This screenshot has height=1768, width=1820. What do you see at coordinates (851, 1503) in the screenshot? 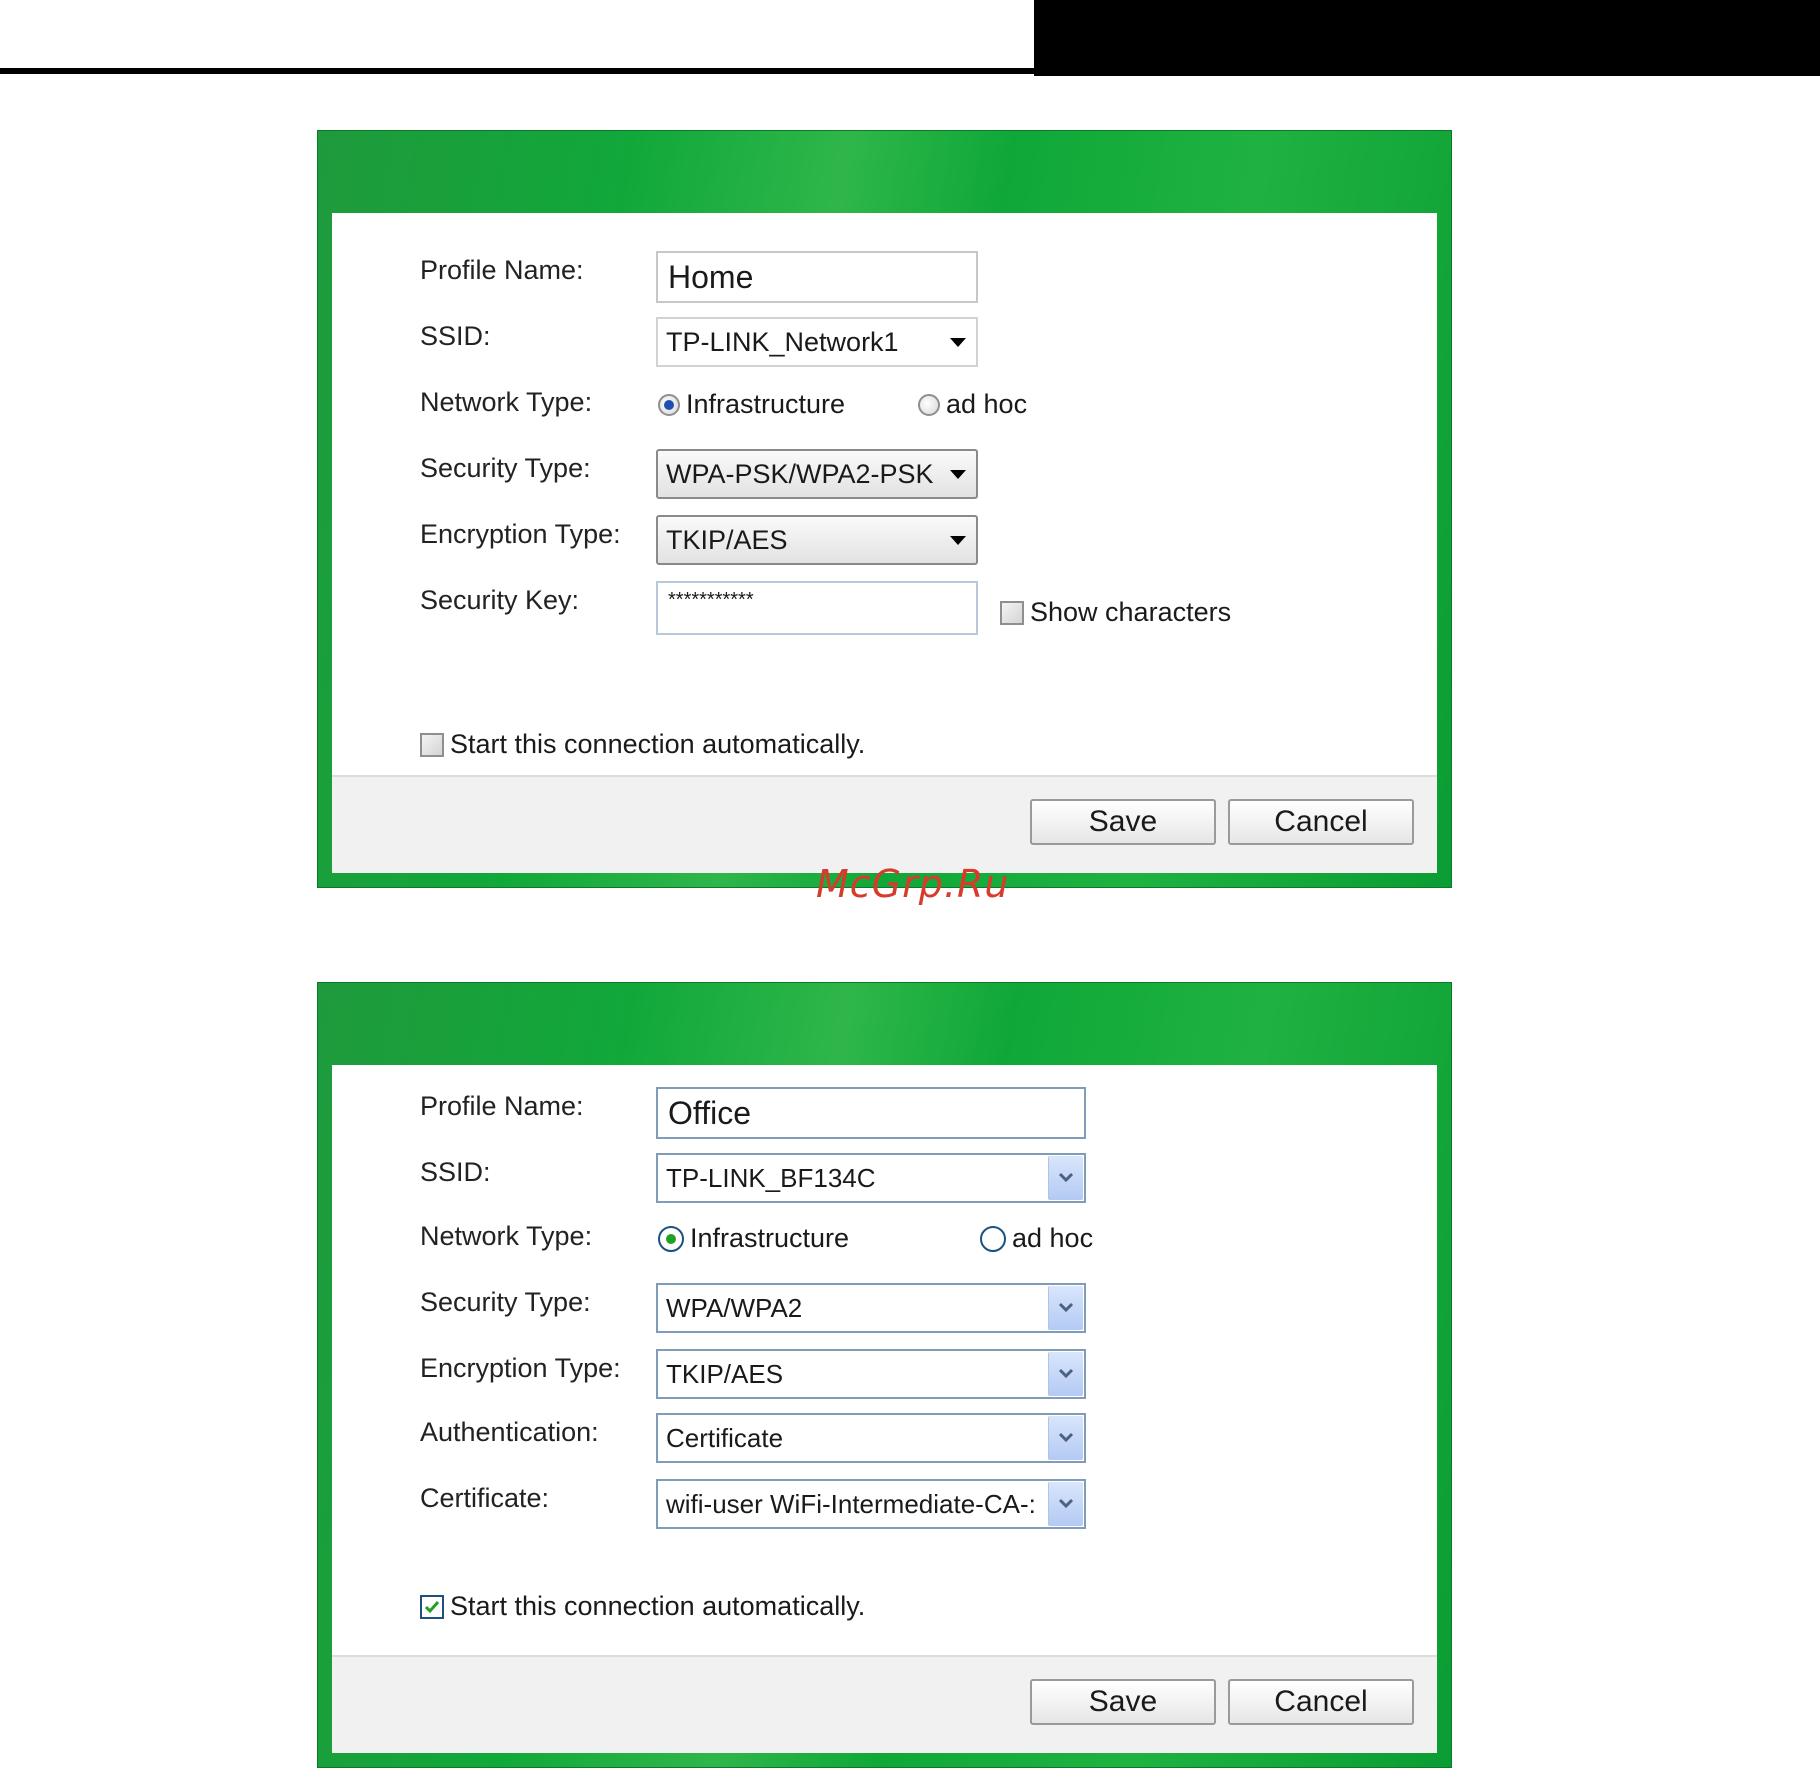
I see `certificate-value: wifi-user WiFi-Intermediate-CA-:` at bounding box center [851, 1503].